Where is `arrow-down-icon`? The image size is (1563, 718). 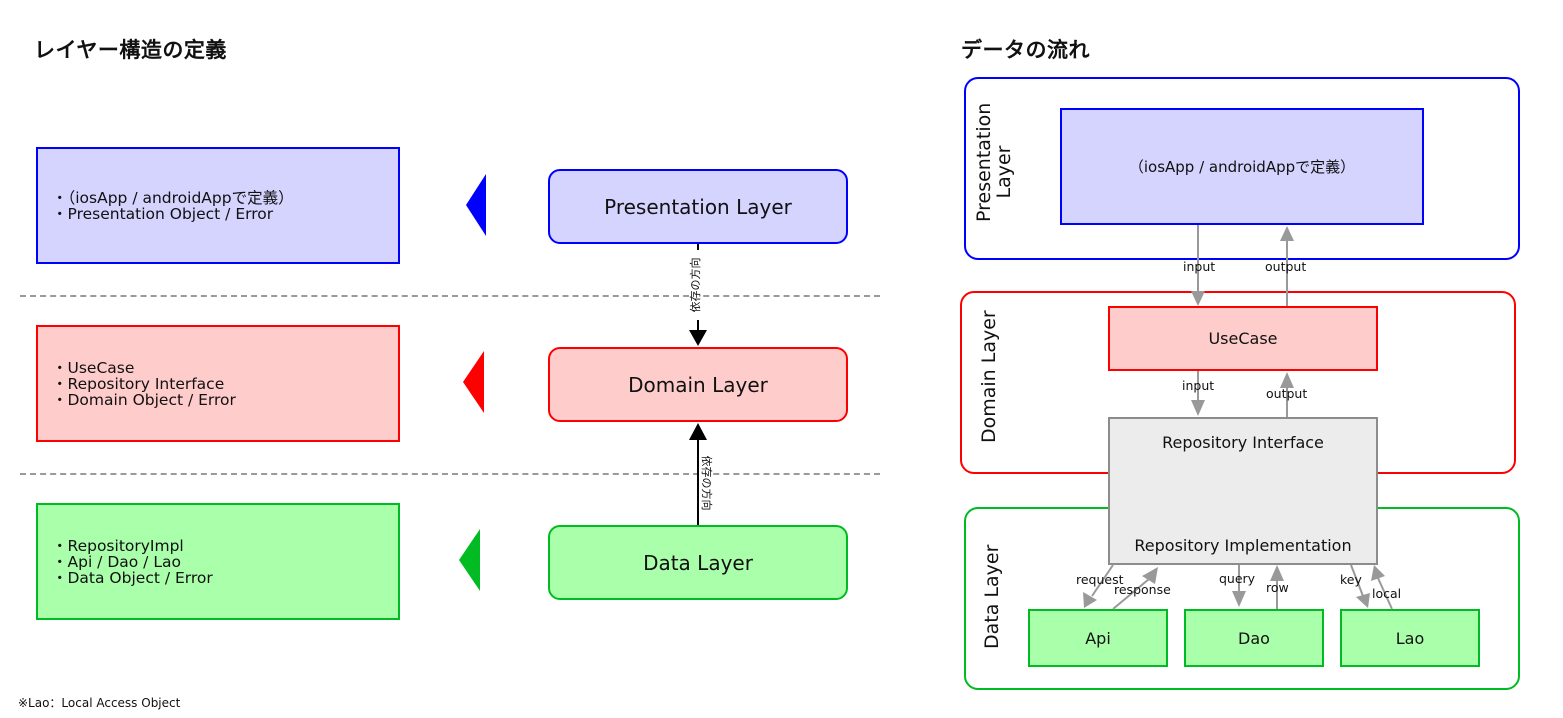
arrow-down-icon is located at coordinates (698, 338).